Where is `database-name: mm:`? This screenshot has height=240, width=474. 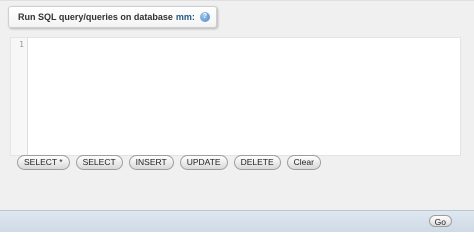
database-name: mm: is located at coordinates (185, 17).